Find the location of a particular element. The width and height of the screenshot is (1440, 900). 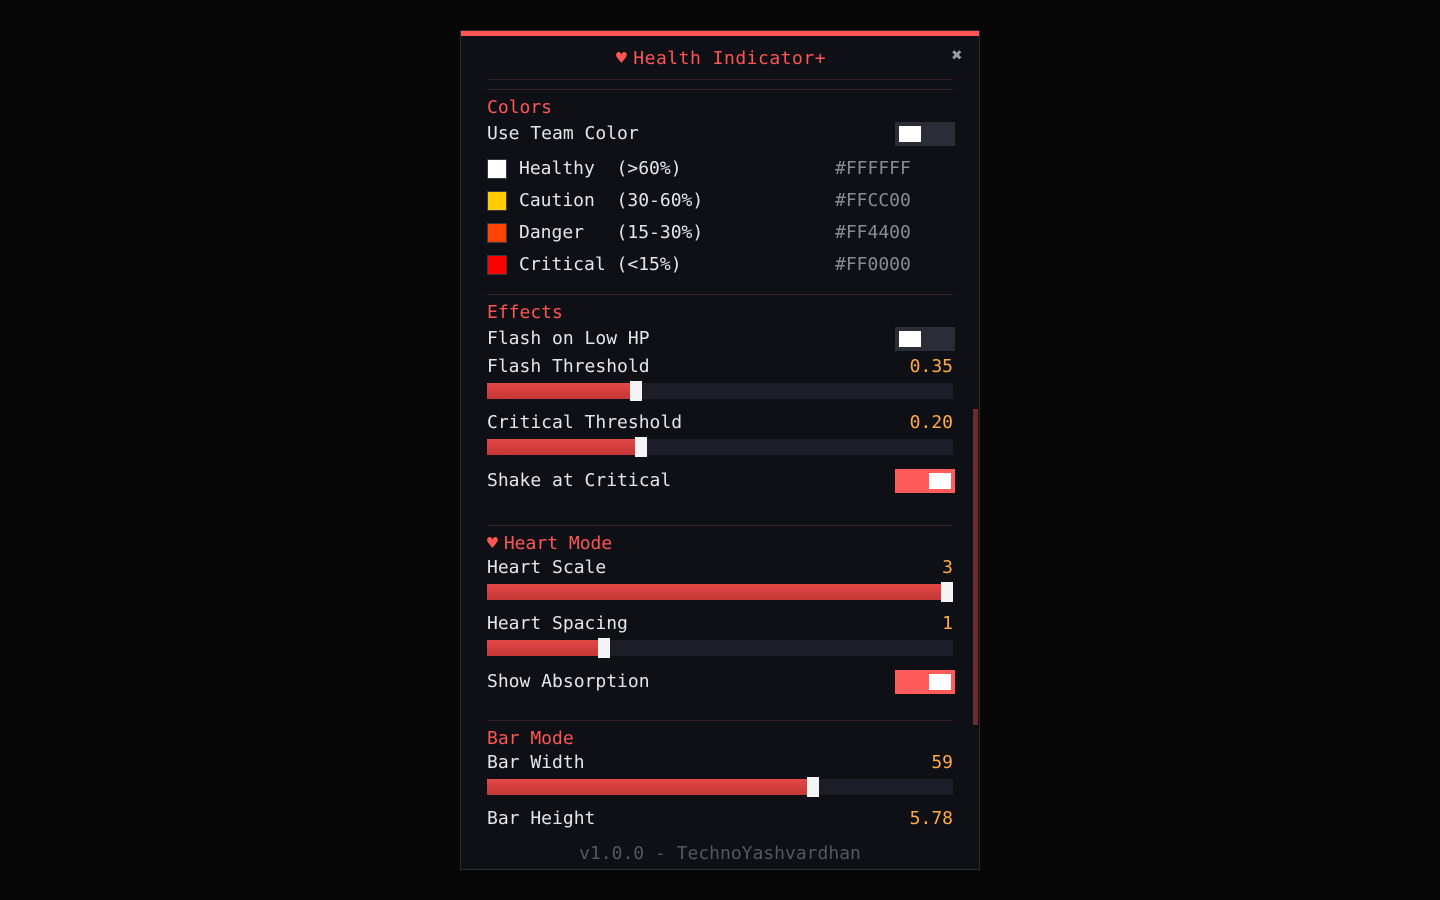

panel-header: ♥ Health Indicator+ is located at coordinates (721, 60).